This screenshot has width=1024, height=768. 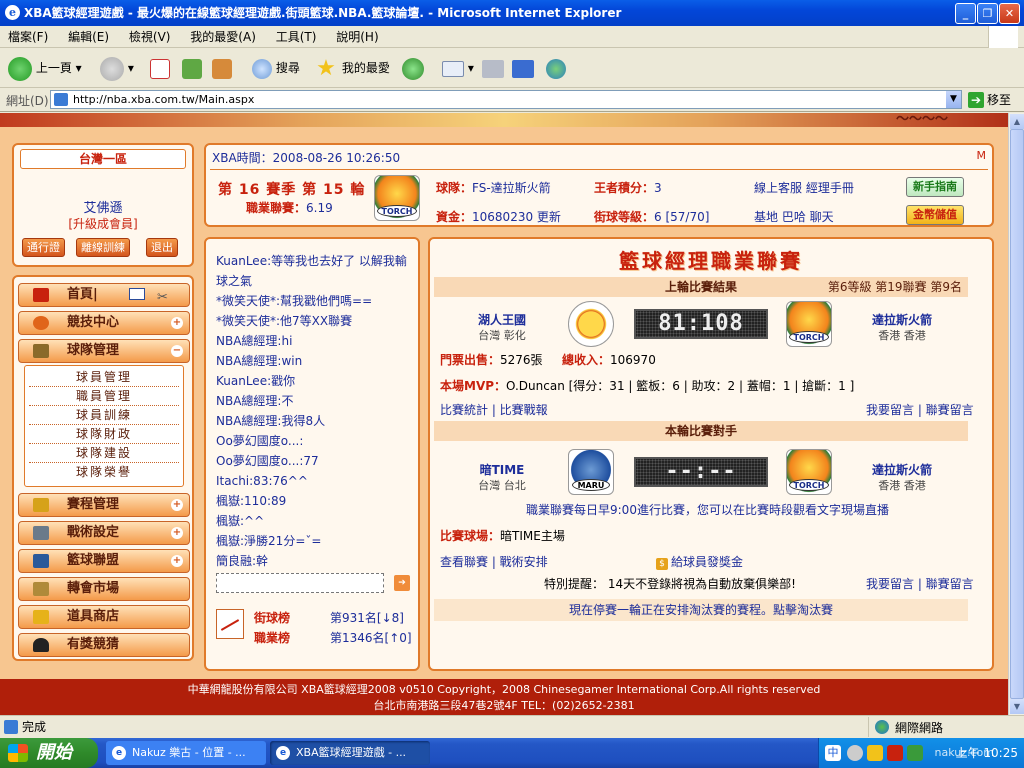 I want to click on ime-icon: 中, so click(x=833, y=753).